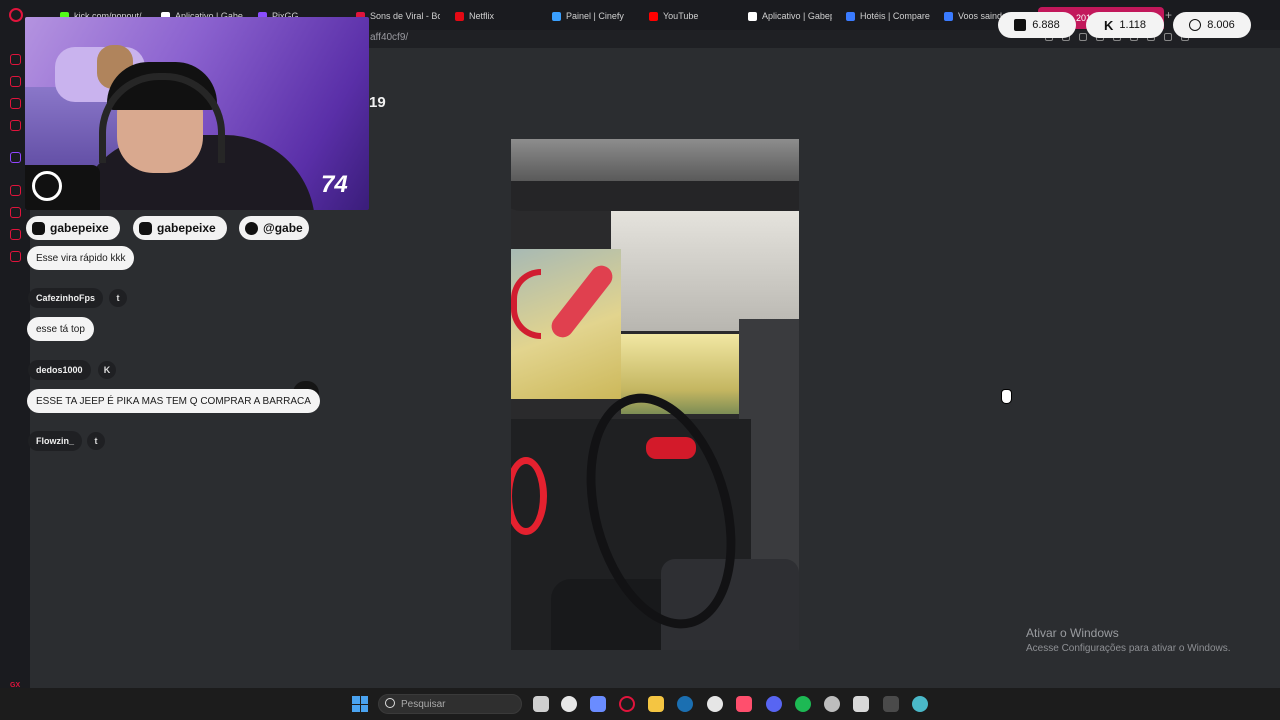 This screenshot has width=1280, height=720. I want to click on chat-message: esse tá top, so click(60, 329).